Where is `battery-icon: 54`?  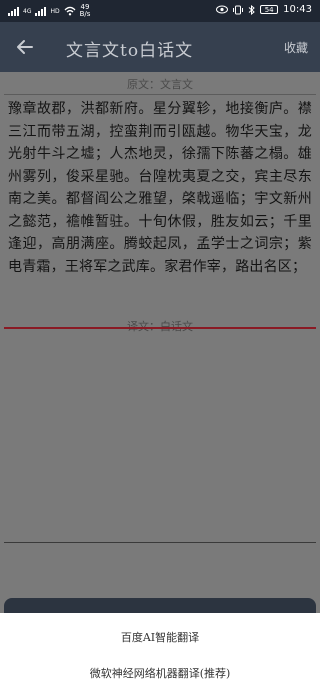
battery-icon: 54 is located at coordinates (269, 9).